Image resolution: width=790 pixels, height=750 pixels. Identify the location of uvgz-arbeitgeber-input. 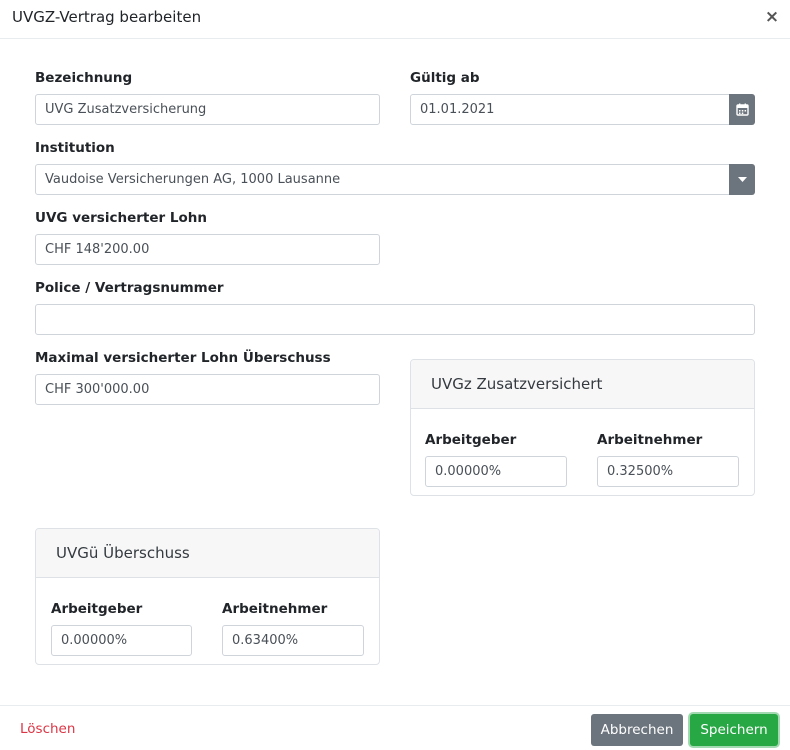
(496, 471).